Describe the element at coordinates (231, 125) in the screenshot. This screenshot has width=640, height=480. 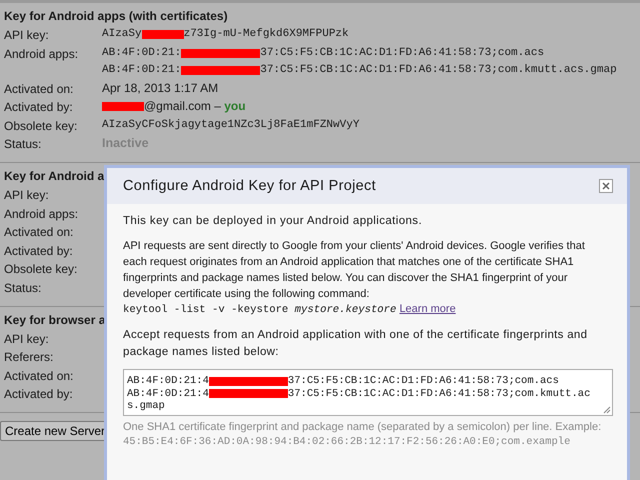
I see `key-text: AIzaSyCFoSkjagytage1NZc3Lj8FaE1mFZNwVyY` at that location.